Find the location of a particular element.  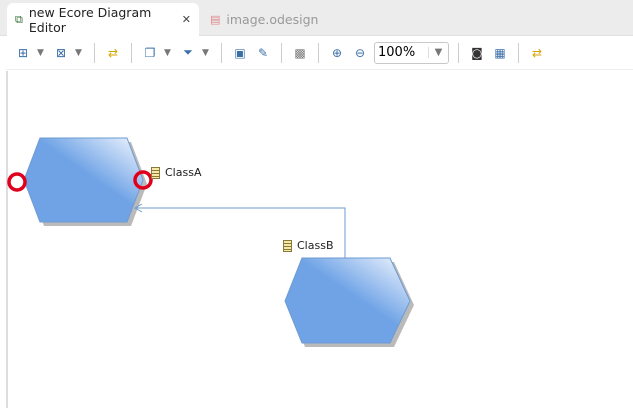

class-a-node is located at coordinates (83, 180).